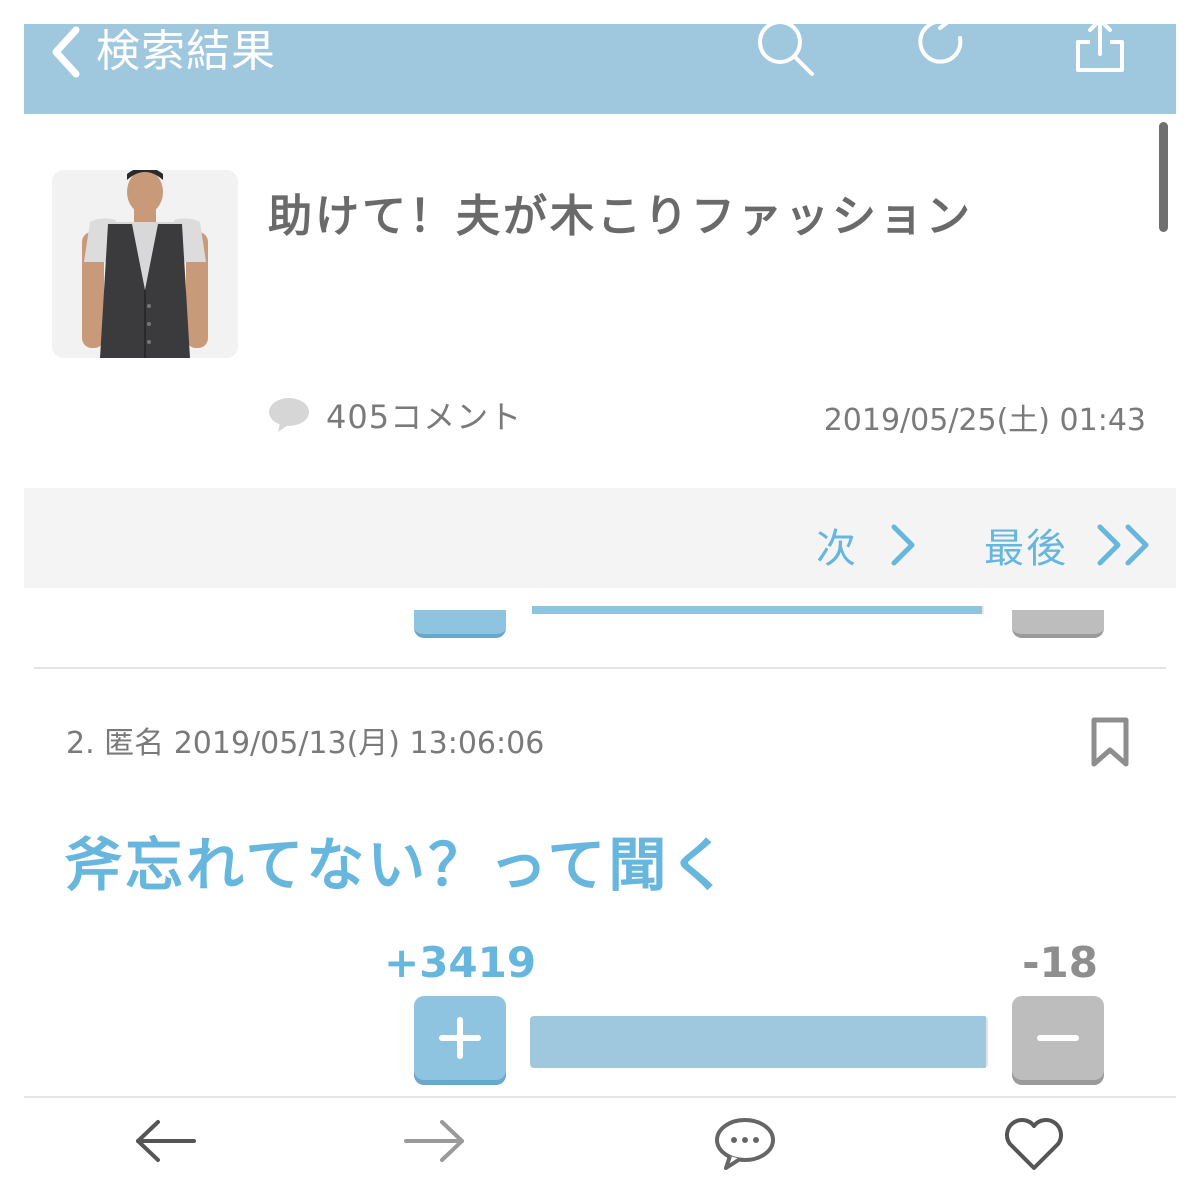 The width and height of the screenshot is (1200, 1200). Describe the element at coordinates (1026, 549) in the screenshot. I see `last-page-label: 最後` at that location.